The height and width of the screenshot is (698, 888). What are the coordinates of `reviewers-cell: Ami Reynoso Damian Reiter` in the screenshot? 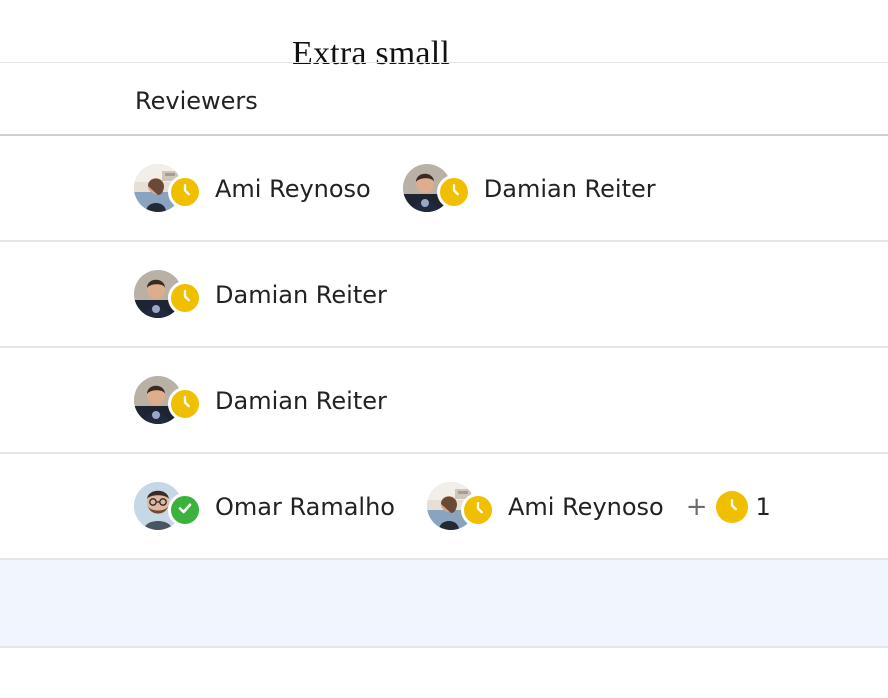 It's located at (411, 189).